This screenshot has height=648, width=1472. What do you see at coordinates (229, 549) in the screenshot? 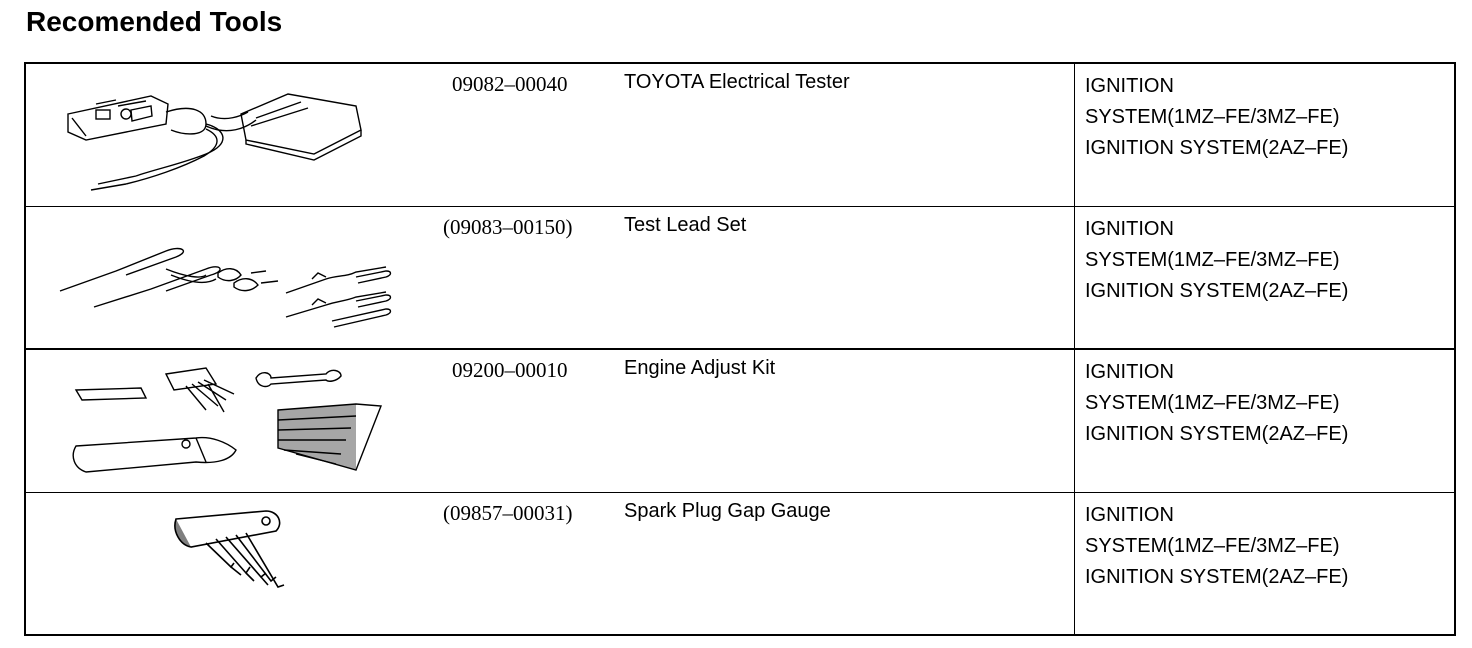
I see `spark-plug-gap-gauge-illustration` at bounding box center [229, 549].